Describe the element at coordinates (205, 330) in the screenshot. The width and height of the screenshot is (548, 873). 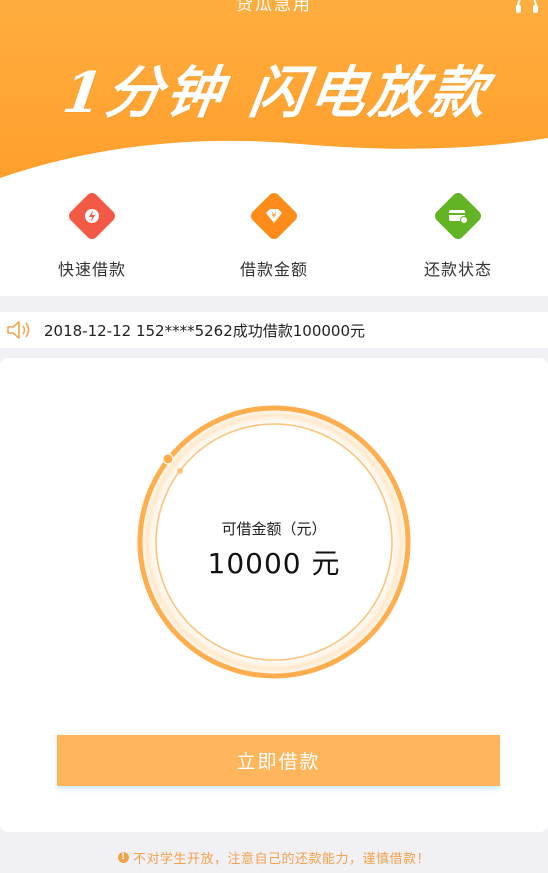
I see `notice-text: 2018-12-12 152****5262成功借款100000元` at that location.